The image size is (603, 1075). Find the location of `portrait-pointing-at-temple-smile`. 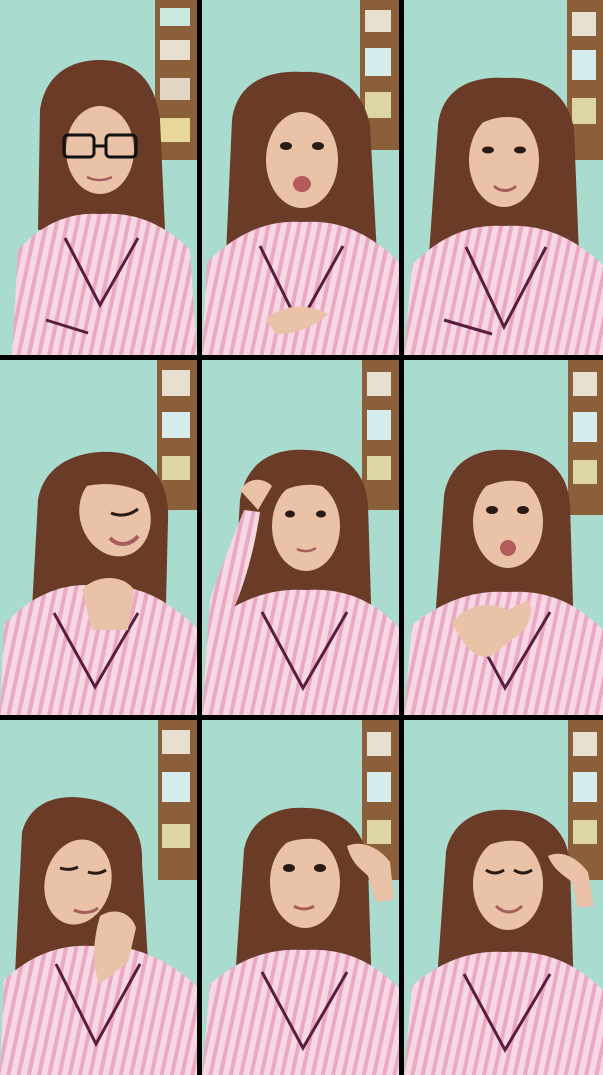

portrait-pointing-at-temple-smile is located at coordinates (503, 897).